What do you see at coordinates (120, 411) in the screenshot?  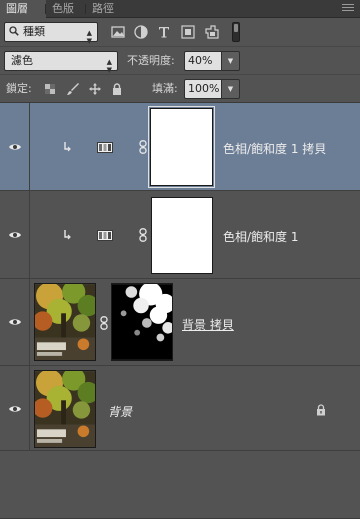 I see `layer-name: 背景` at bounding box center [120, 411].